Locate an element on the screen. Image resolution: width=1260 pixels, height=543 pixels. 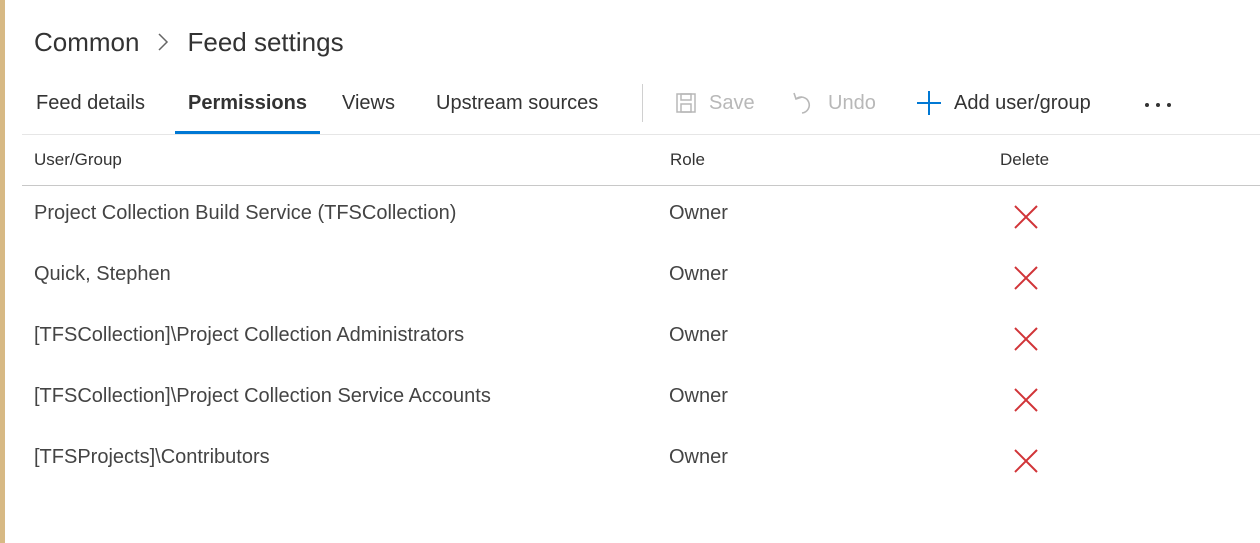
tab-feed-details: Feed details is located at coordinates (90, 113).